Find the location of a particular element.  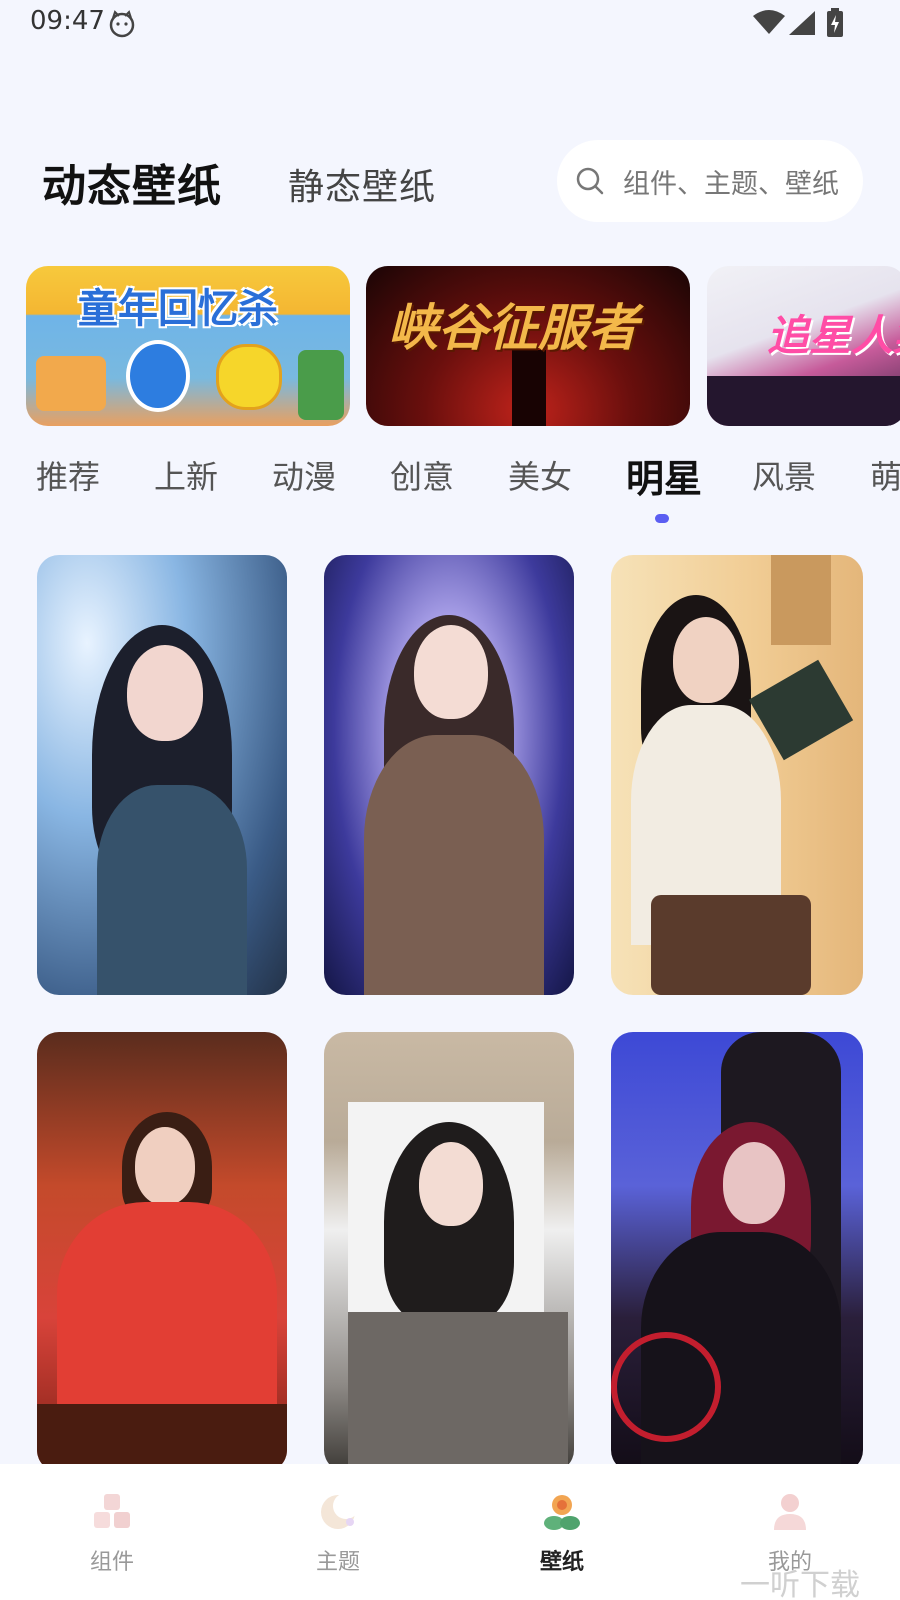

category-tab-anime: 动漫 is located at coordinates (304, 475).